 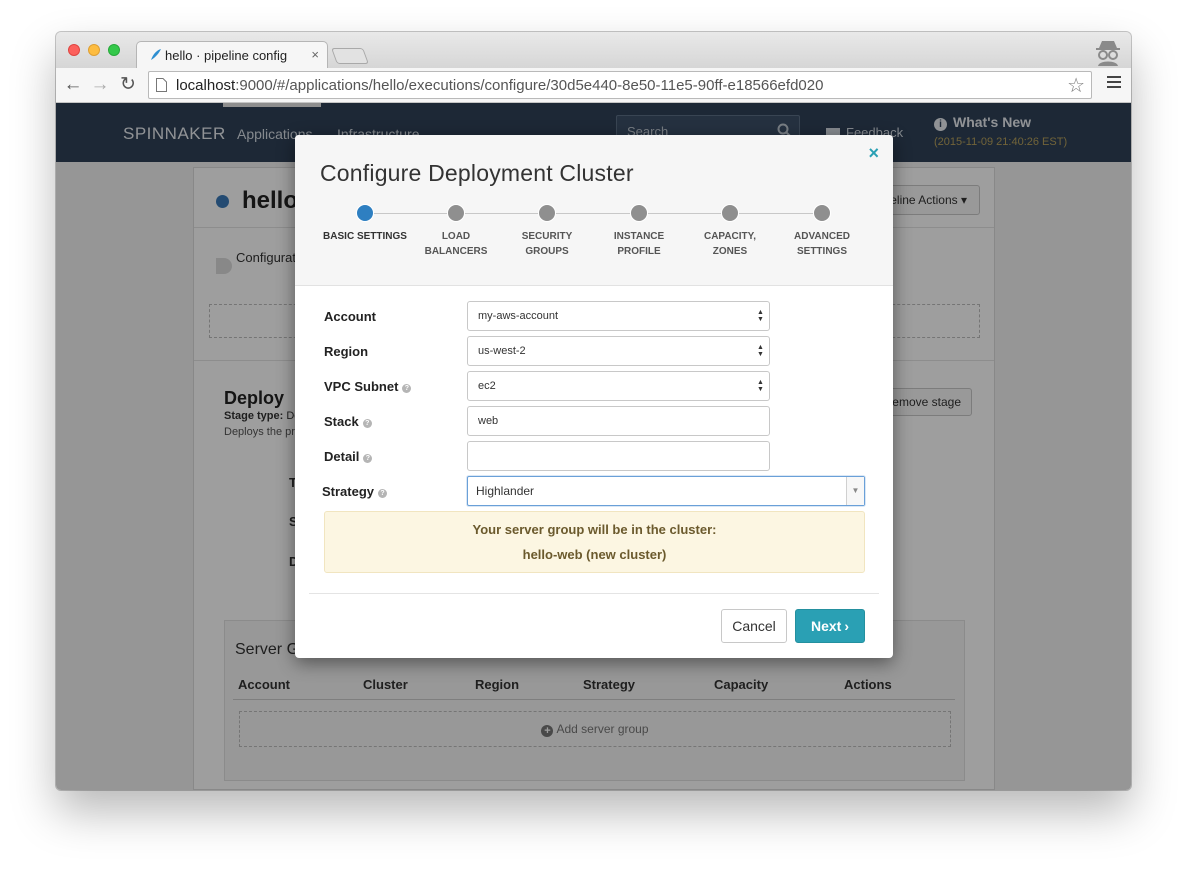 What do you see at coordinates (161, 85) in the screenshot?
I see `page-icon` at bounding box center [161, 85].